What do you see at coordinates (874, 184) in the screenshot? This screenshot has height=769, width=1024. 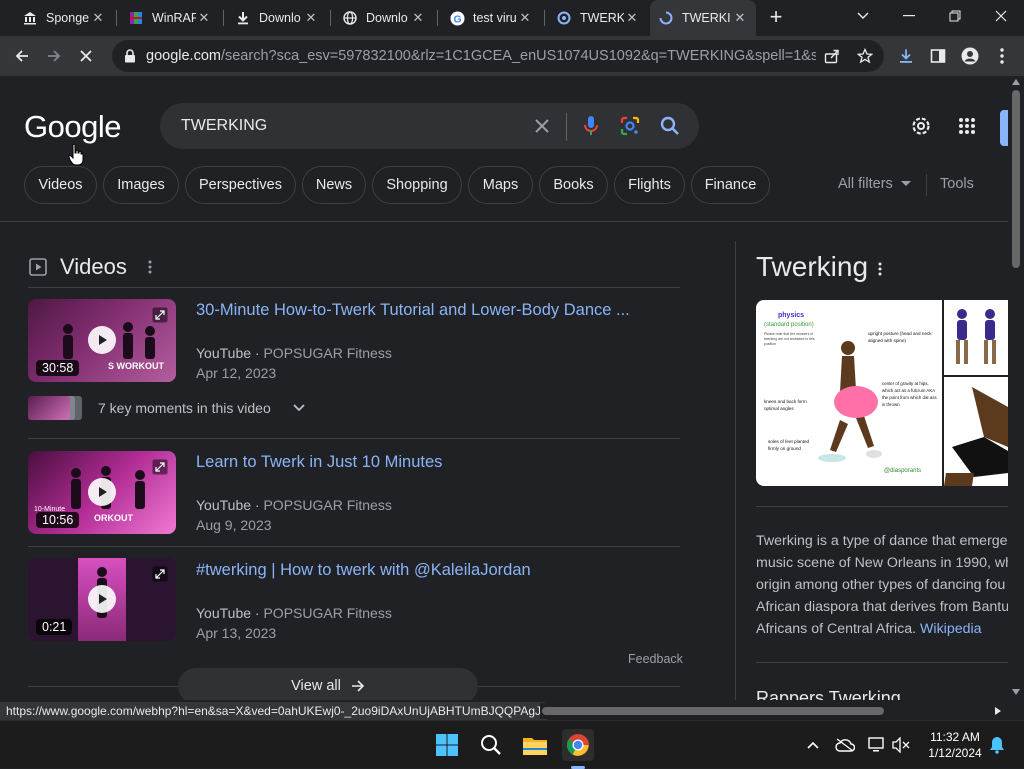 I see `all-filters-button: All filters` at bounding box center [874, 184].